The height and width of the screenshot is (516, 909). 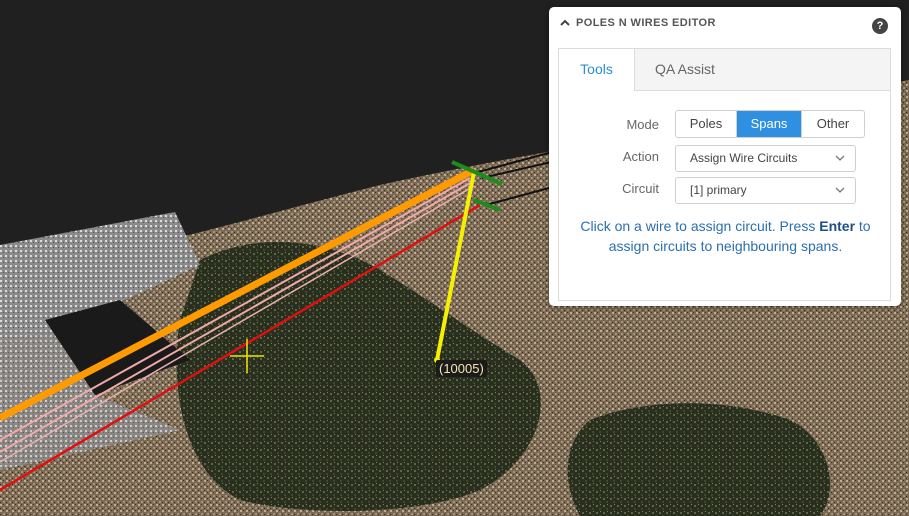 What do you see at coordinates (718, 190) in the screenshot?
I see `circuit-select-value: [1] primary` at bounding box center [718, 190].